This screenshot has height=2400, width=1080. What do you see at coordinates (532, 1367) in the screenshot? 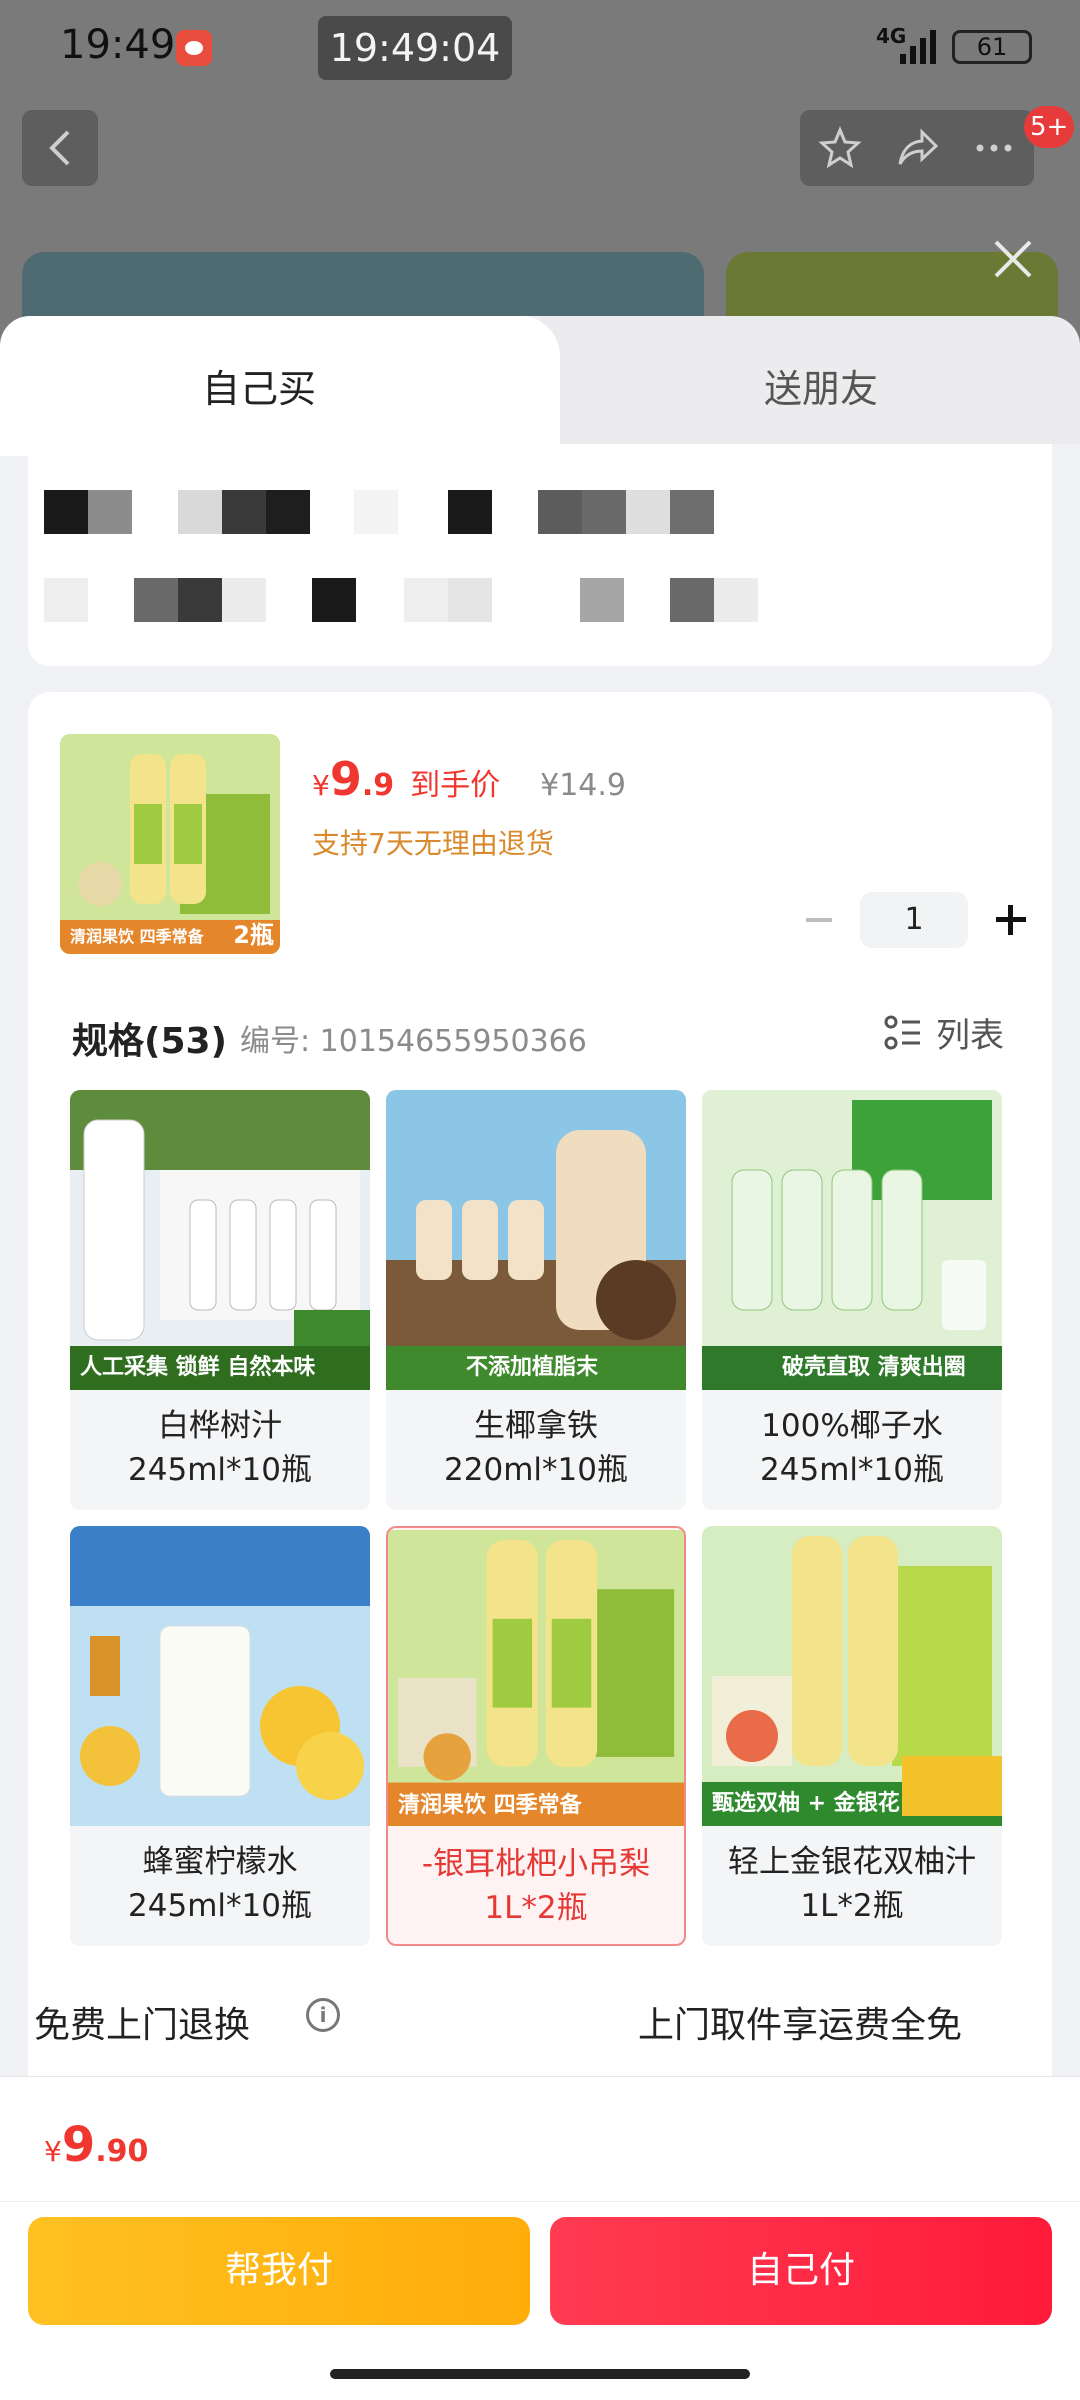
I see `tile-caption: 不添加植脂末` at bounding box center [532, 1367].